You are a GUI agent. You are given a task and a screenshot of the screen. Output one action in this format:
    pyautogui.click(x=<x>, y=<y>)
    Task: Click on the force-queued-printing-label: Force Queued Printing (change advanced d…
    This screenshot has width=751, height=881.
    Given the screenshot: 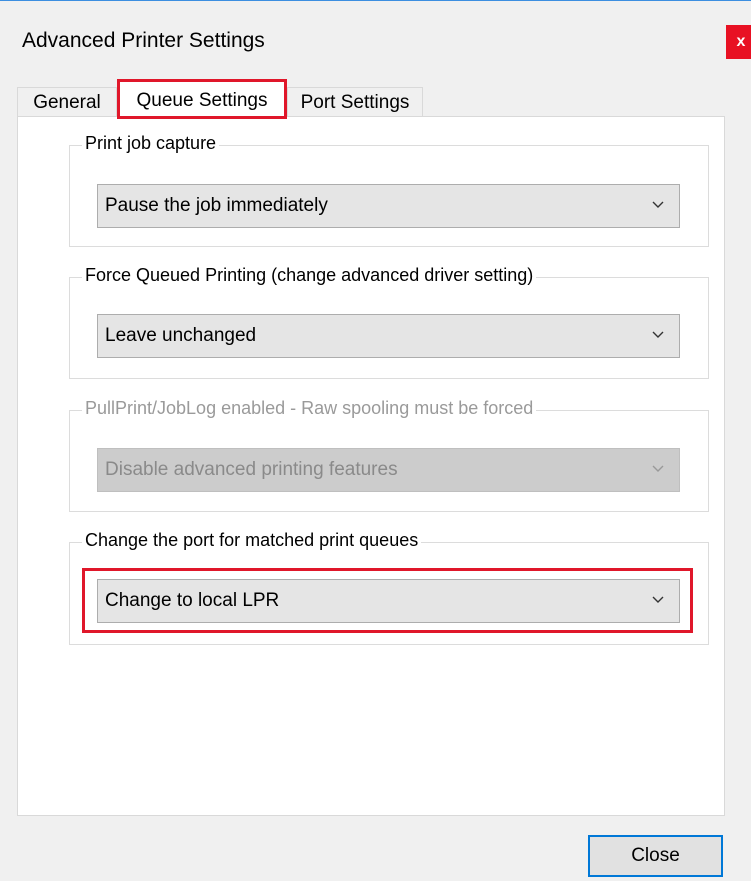 What is the action you would take?
    pyautogui.click(x=309, y=275)
    